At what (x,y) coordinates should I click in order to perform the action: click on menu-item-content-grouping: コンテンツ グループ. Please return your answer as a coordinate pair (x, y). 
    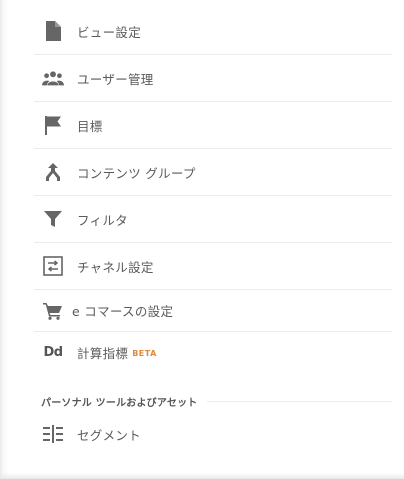
    Looking at the image, I should click on (213, 172).